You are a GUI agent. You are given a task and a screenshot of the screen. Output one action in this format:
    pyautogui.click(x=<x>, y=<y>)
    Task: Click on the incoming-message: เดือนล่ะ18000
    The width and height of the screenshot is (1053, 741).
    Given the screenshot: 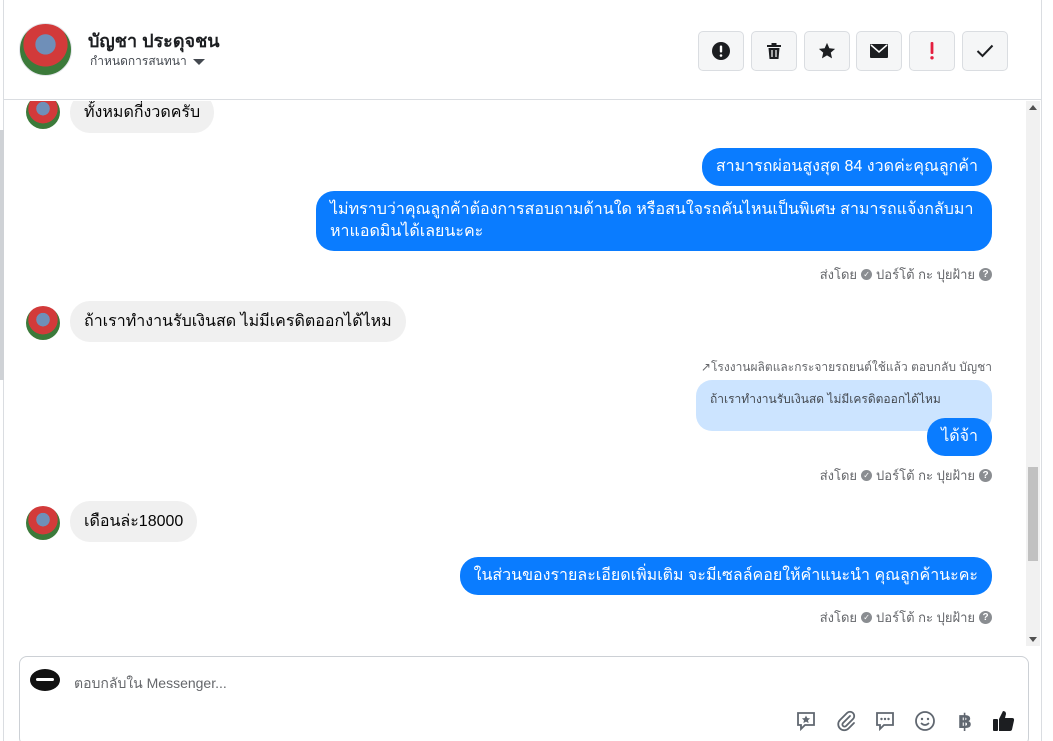 What is the action you would take?
    pyautogui.click(x=134, y=521)
    